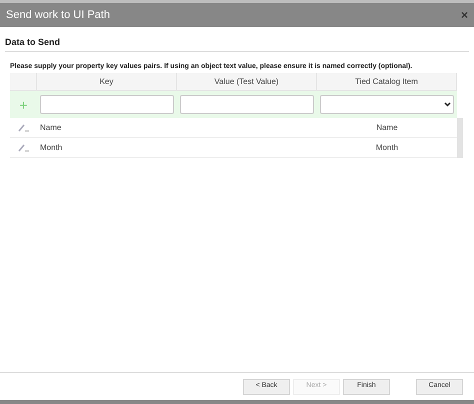  What do you see at coordinates (464, 15) in the screenshot?
I see `close-button: ×` at bounding box center [464, 15].